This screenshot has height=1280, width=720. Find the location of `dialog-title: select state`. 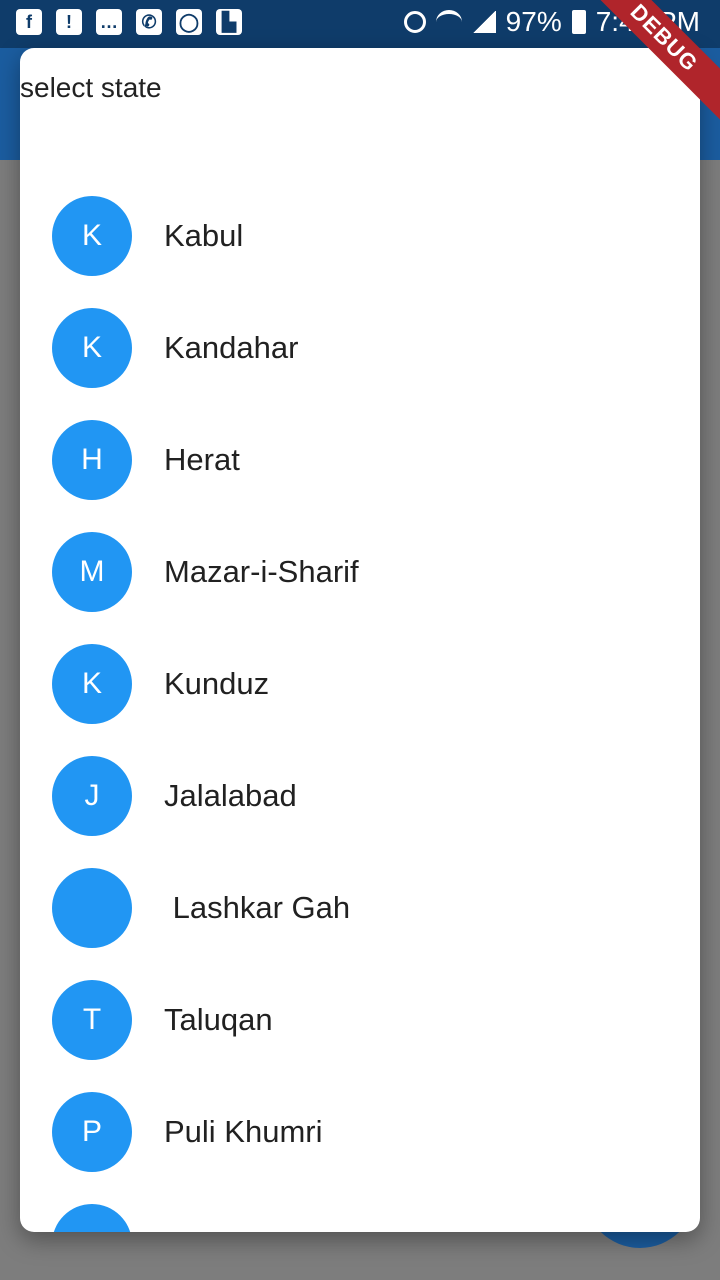

dialog-title: select state is located at coordinates (91, 87).